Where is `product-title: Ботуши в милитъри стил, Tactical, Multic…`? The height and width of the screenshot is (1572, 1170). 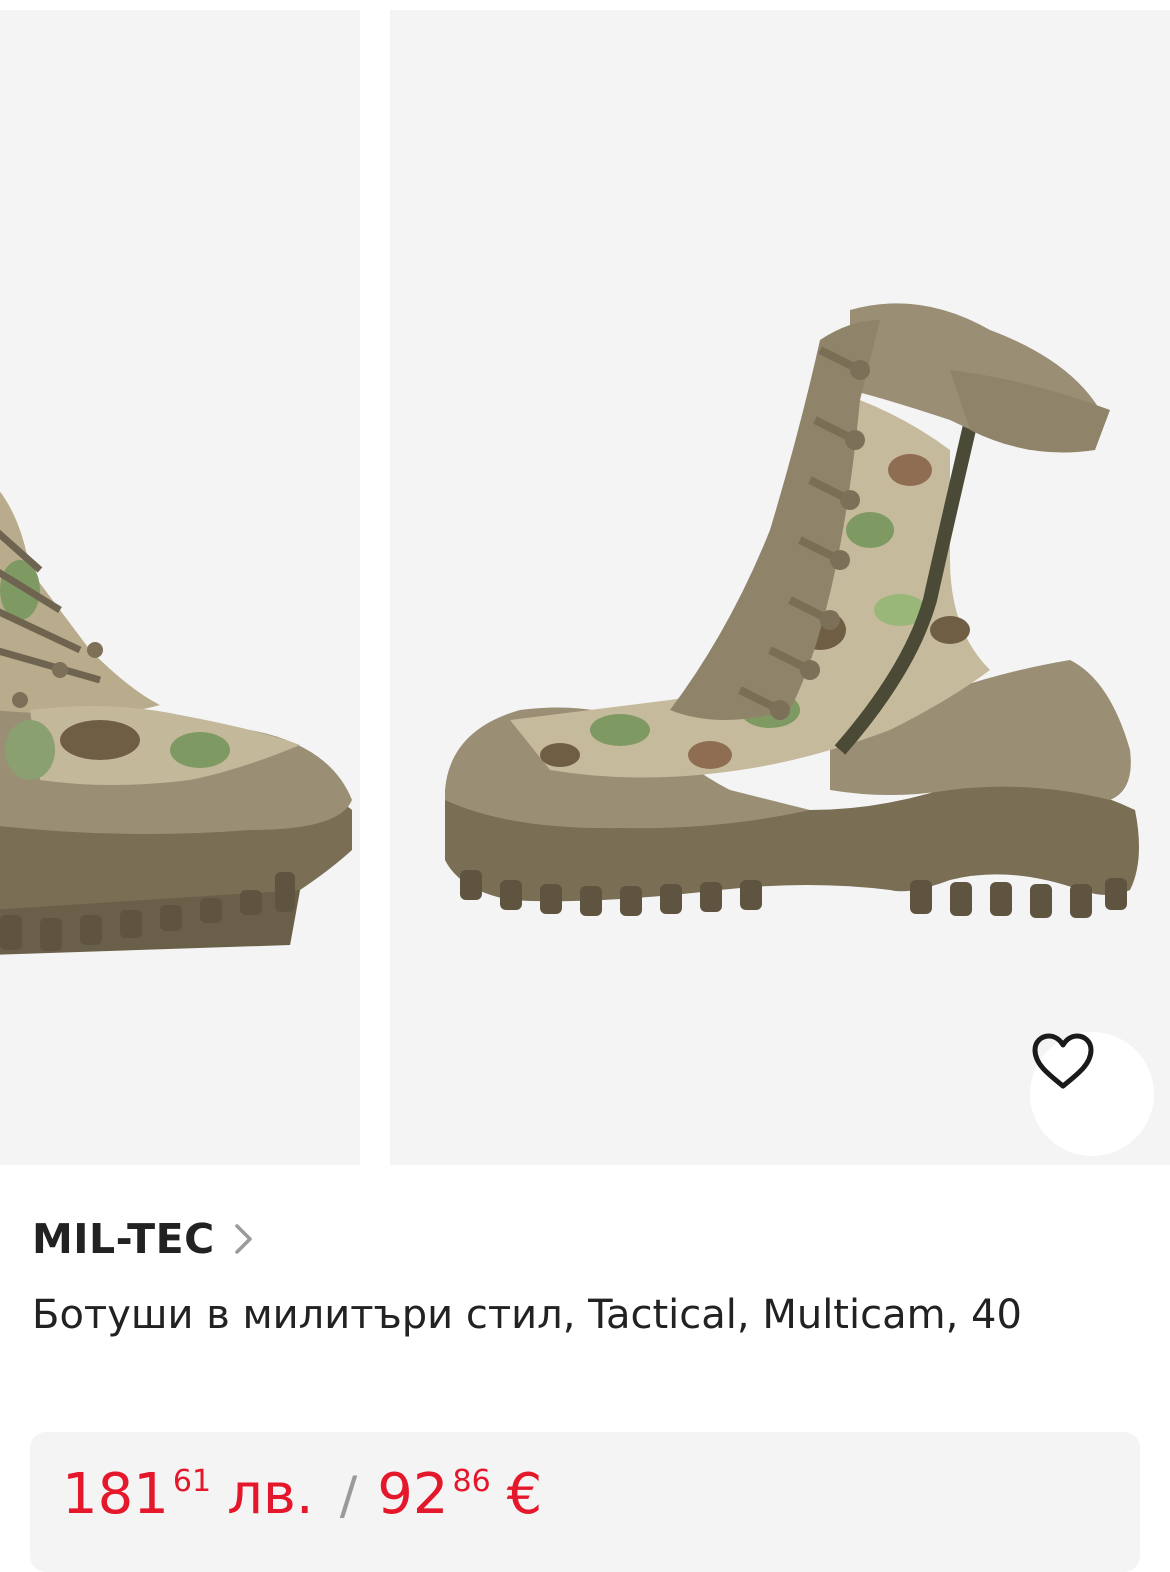
product-title: Ботуши в милитъри стил, Tactical, Multic… is located at coordinates (527, 1315).